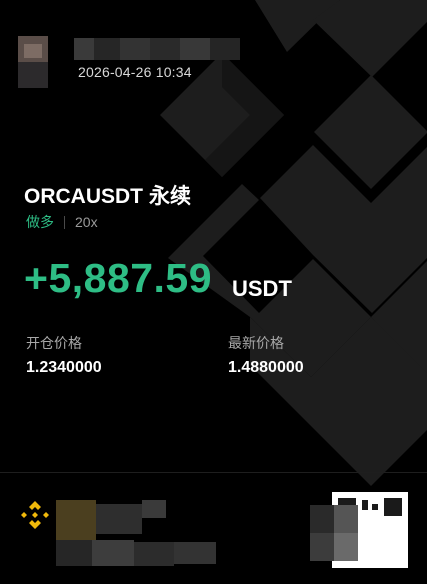  Describe the element at coordinates (83, 196) in the screenshot. I see `symbol-name: ORCAUSDT` at that location.